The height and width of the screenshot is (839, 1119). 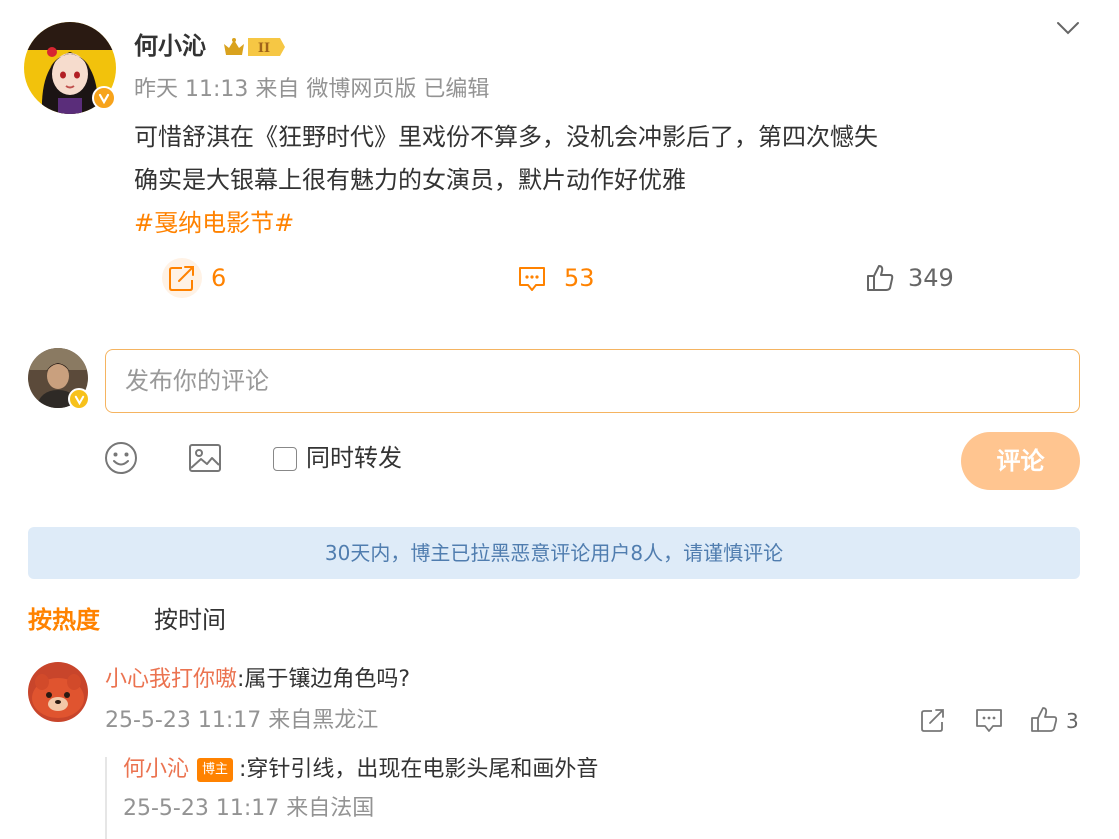 I want to click on edited-flag: 已编辑, so click(x=456, y=89).